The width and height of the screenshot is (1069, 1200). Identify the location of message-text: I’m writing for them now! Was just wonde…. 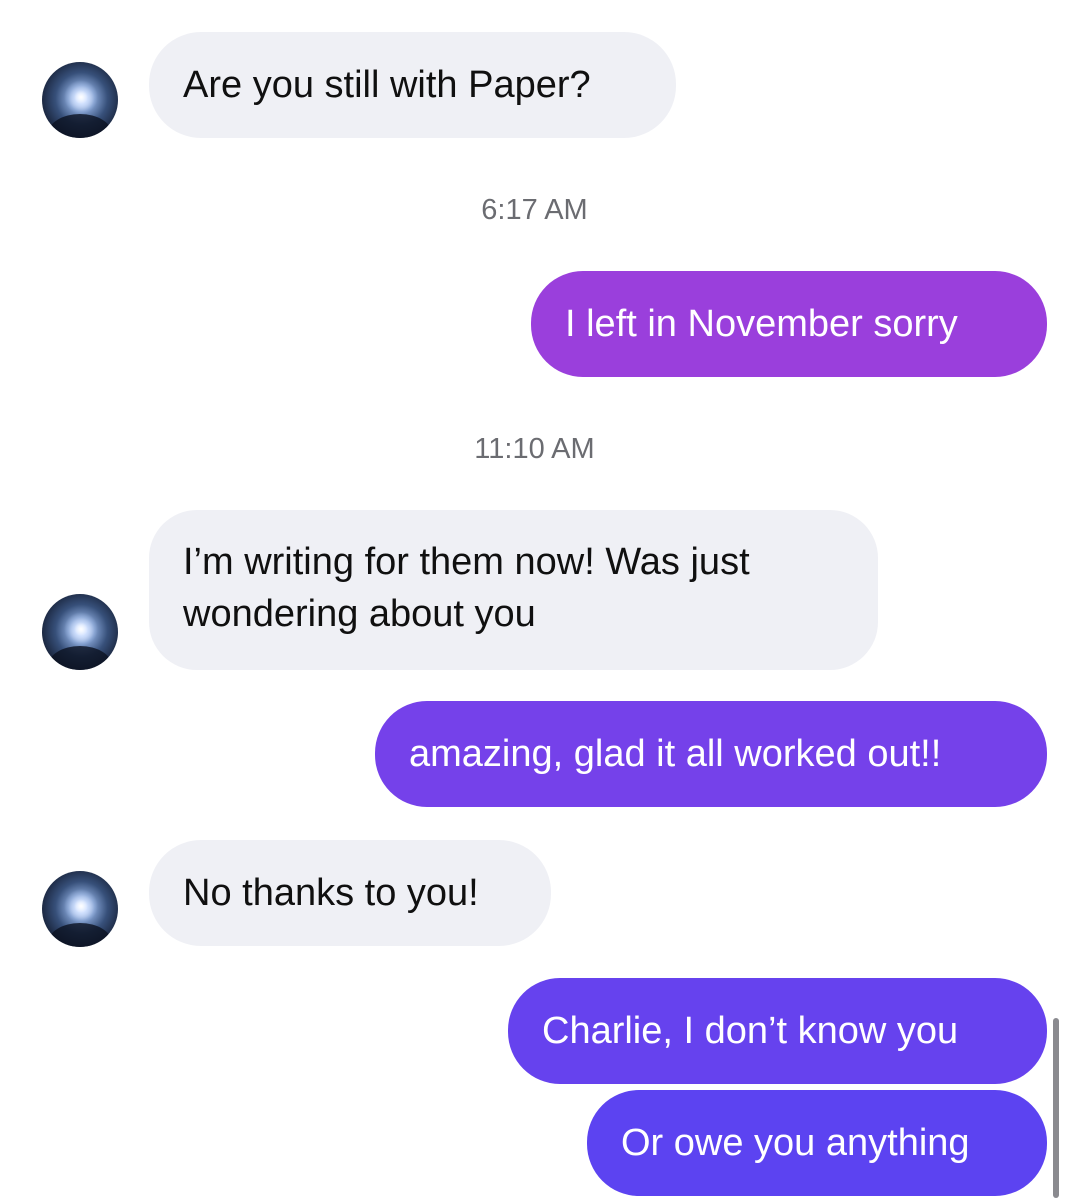
(466, 588).